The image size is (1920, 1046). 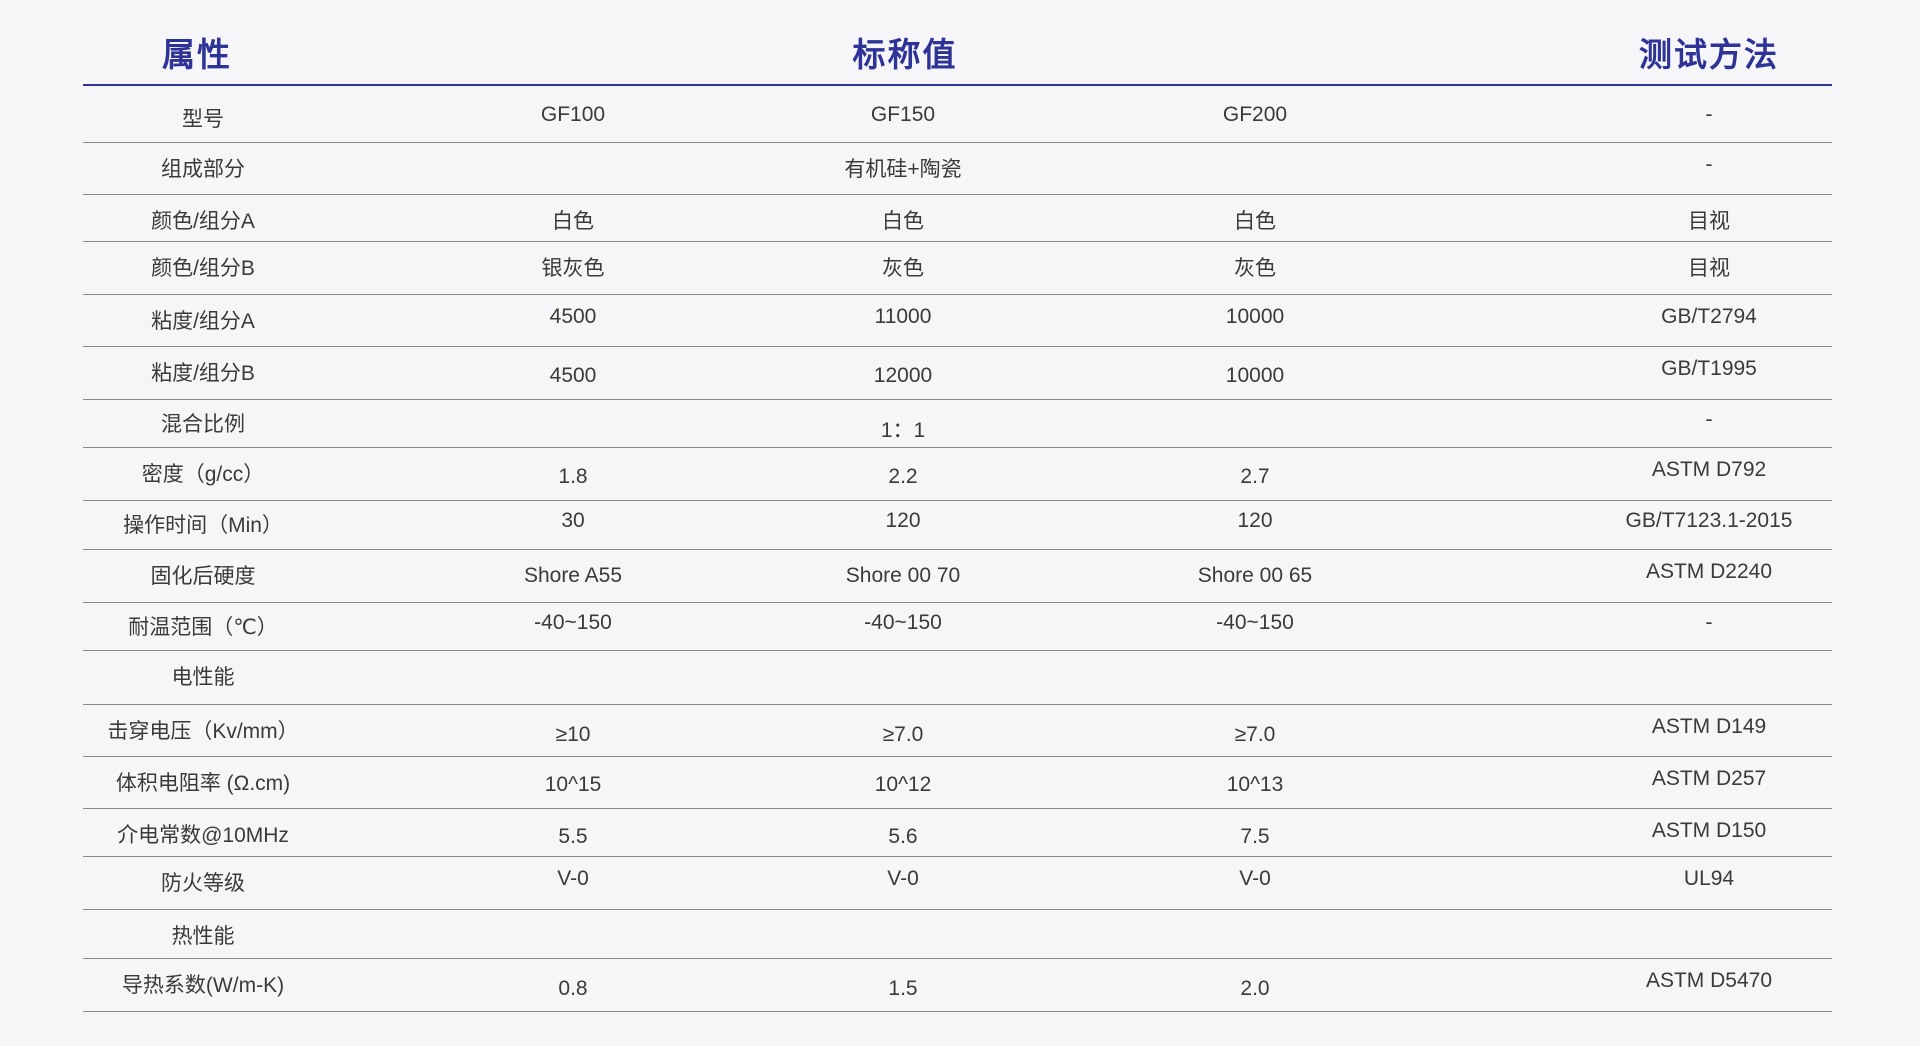 What do you see at coordinates (1255, 878) in the screenshot?
I see `cell-gf200: V-0` at bounding box center [1255, 878].